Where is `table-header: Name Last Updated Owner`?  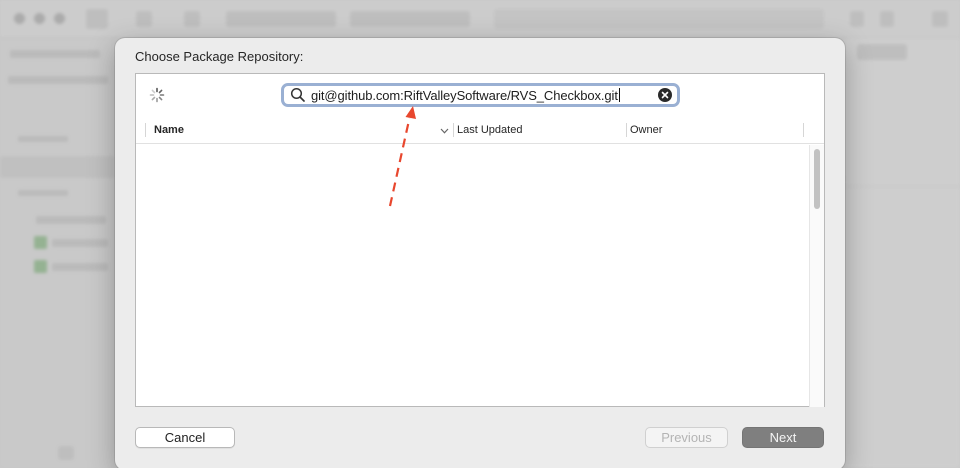
table-header: Name Last Updated Owner is located at coordinates (480, 132).